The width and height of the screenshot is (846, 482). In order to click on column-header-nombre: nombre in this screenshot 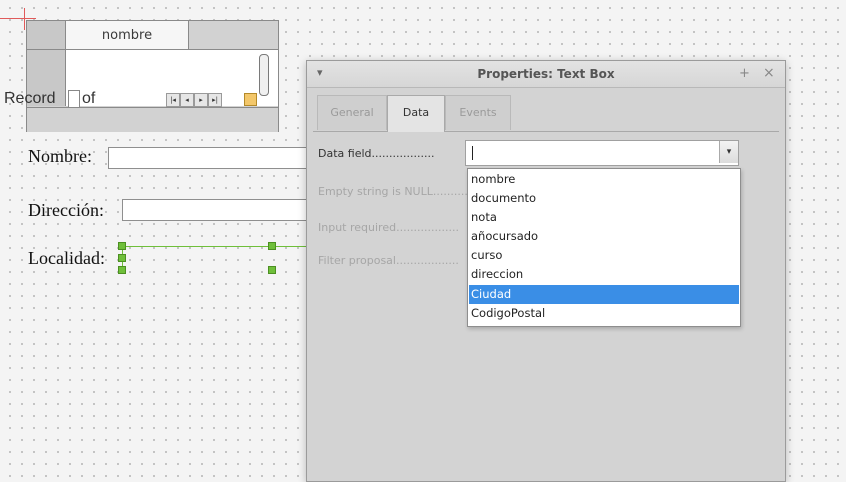, I will do `click(127, 35)`.